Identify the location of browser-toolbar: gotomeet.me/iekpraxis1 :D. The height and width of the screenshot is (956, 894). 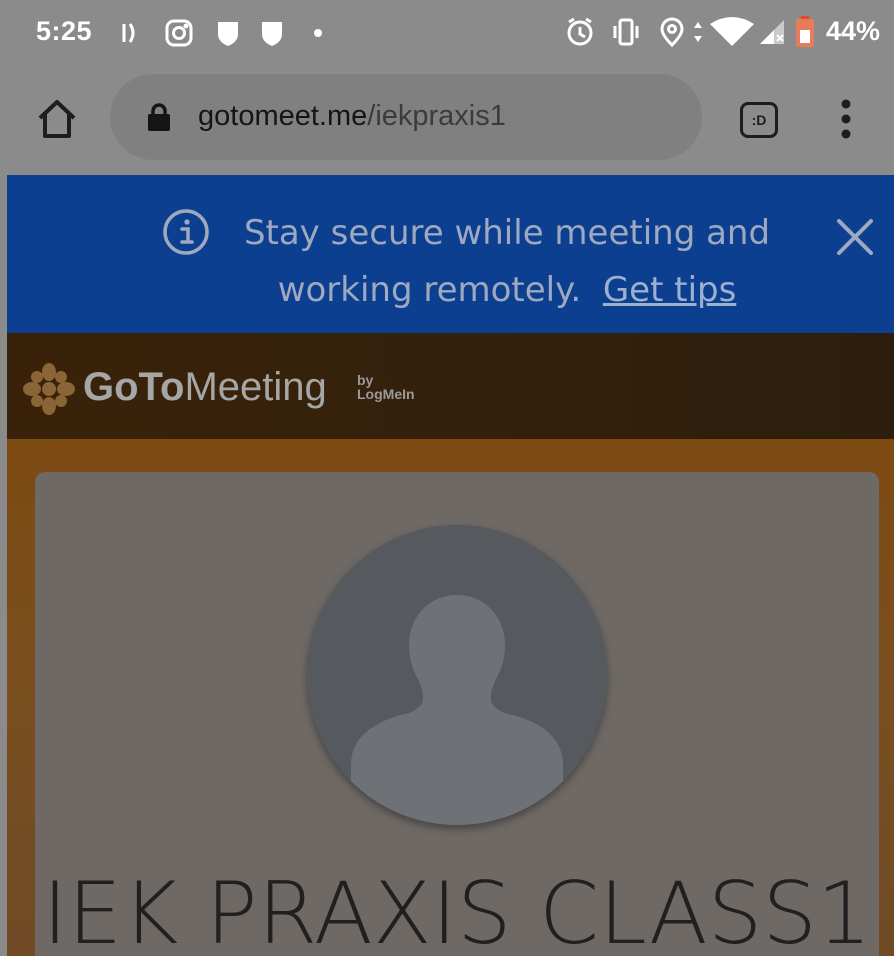
(447, 119).